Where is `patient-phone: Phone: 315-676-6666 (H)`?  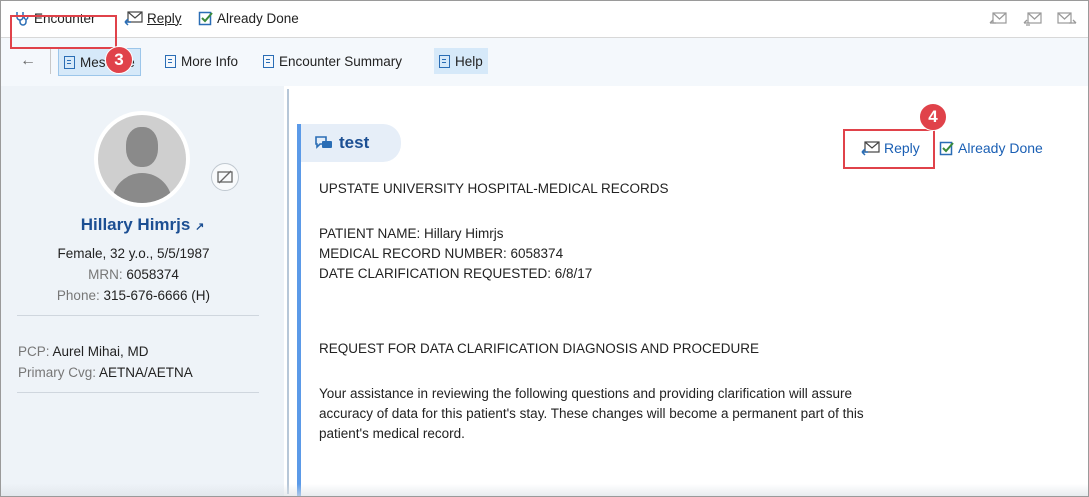
patient-phone: Phone: 315-676-6666 (H) is located at coordinates (133, 295).